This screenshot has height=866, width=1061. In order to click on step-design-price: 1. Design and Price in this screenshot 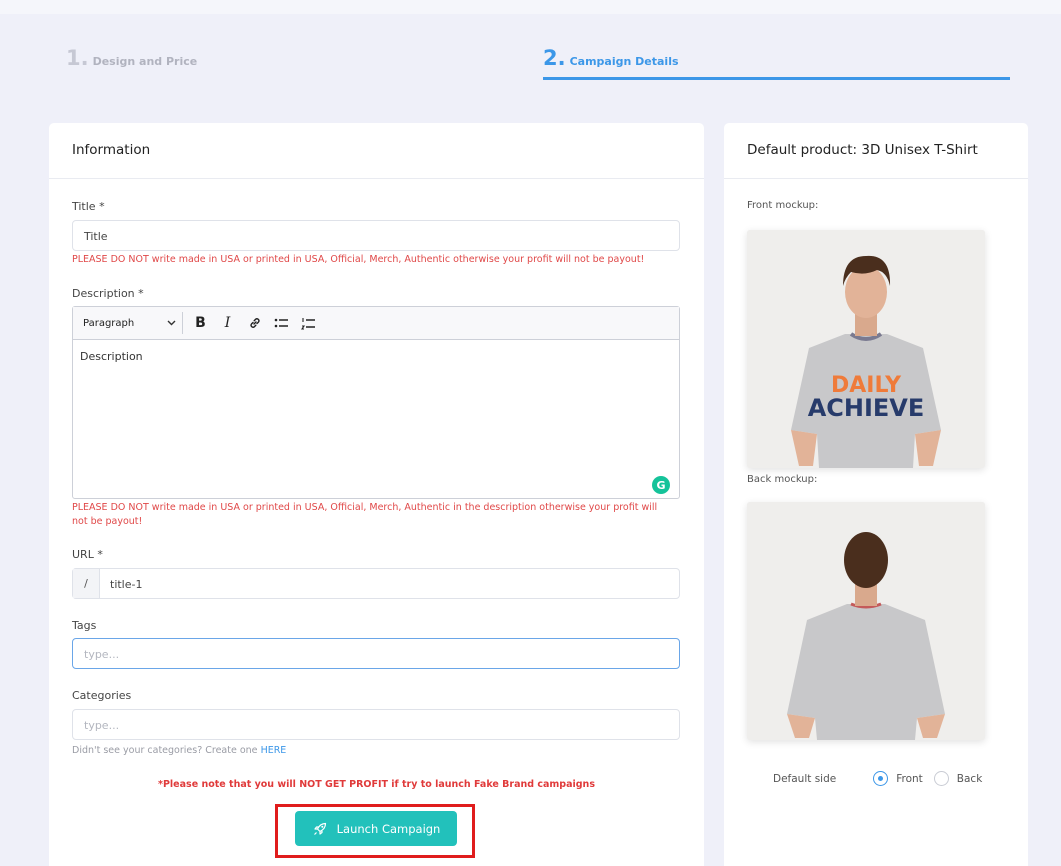, I will do `click(131, 58)`.